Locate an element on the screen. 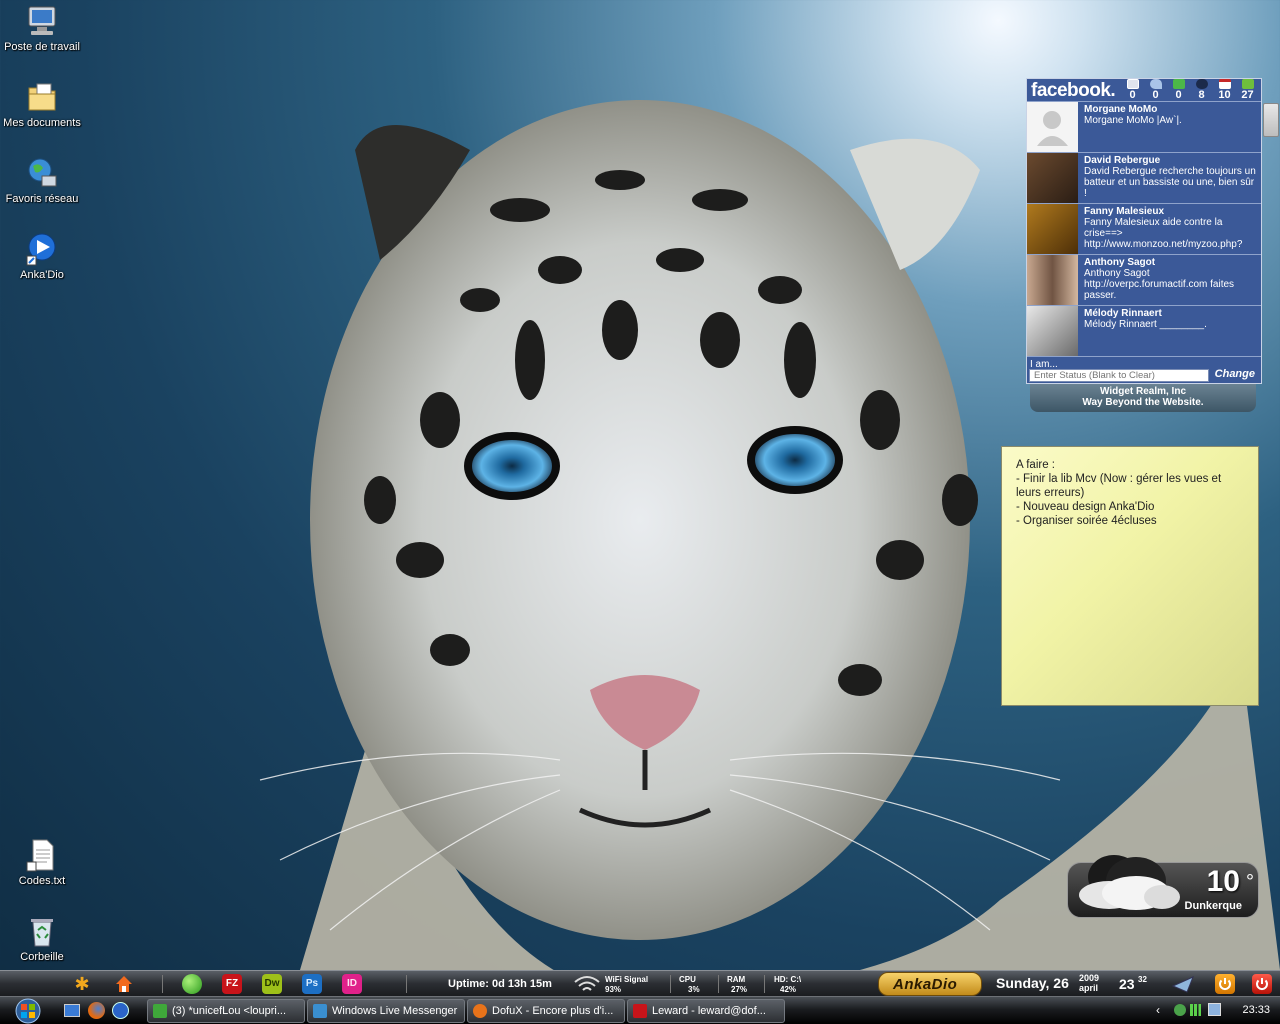 The height and width of the screenshot is (1024, 1280). feed-item-name: Fanny Malesieux is located at coordinates (1124, 211).